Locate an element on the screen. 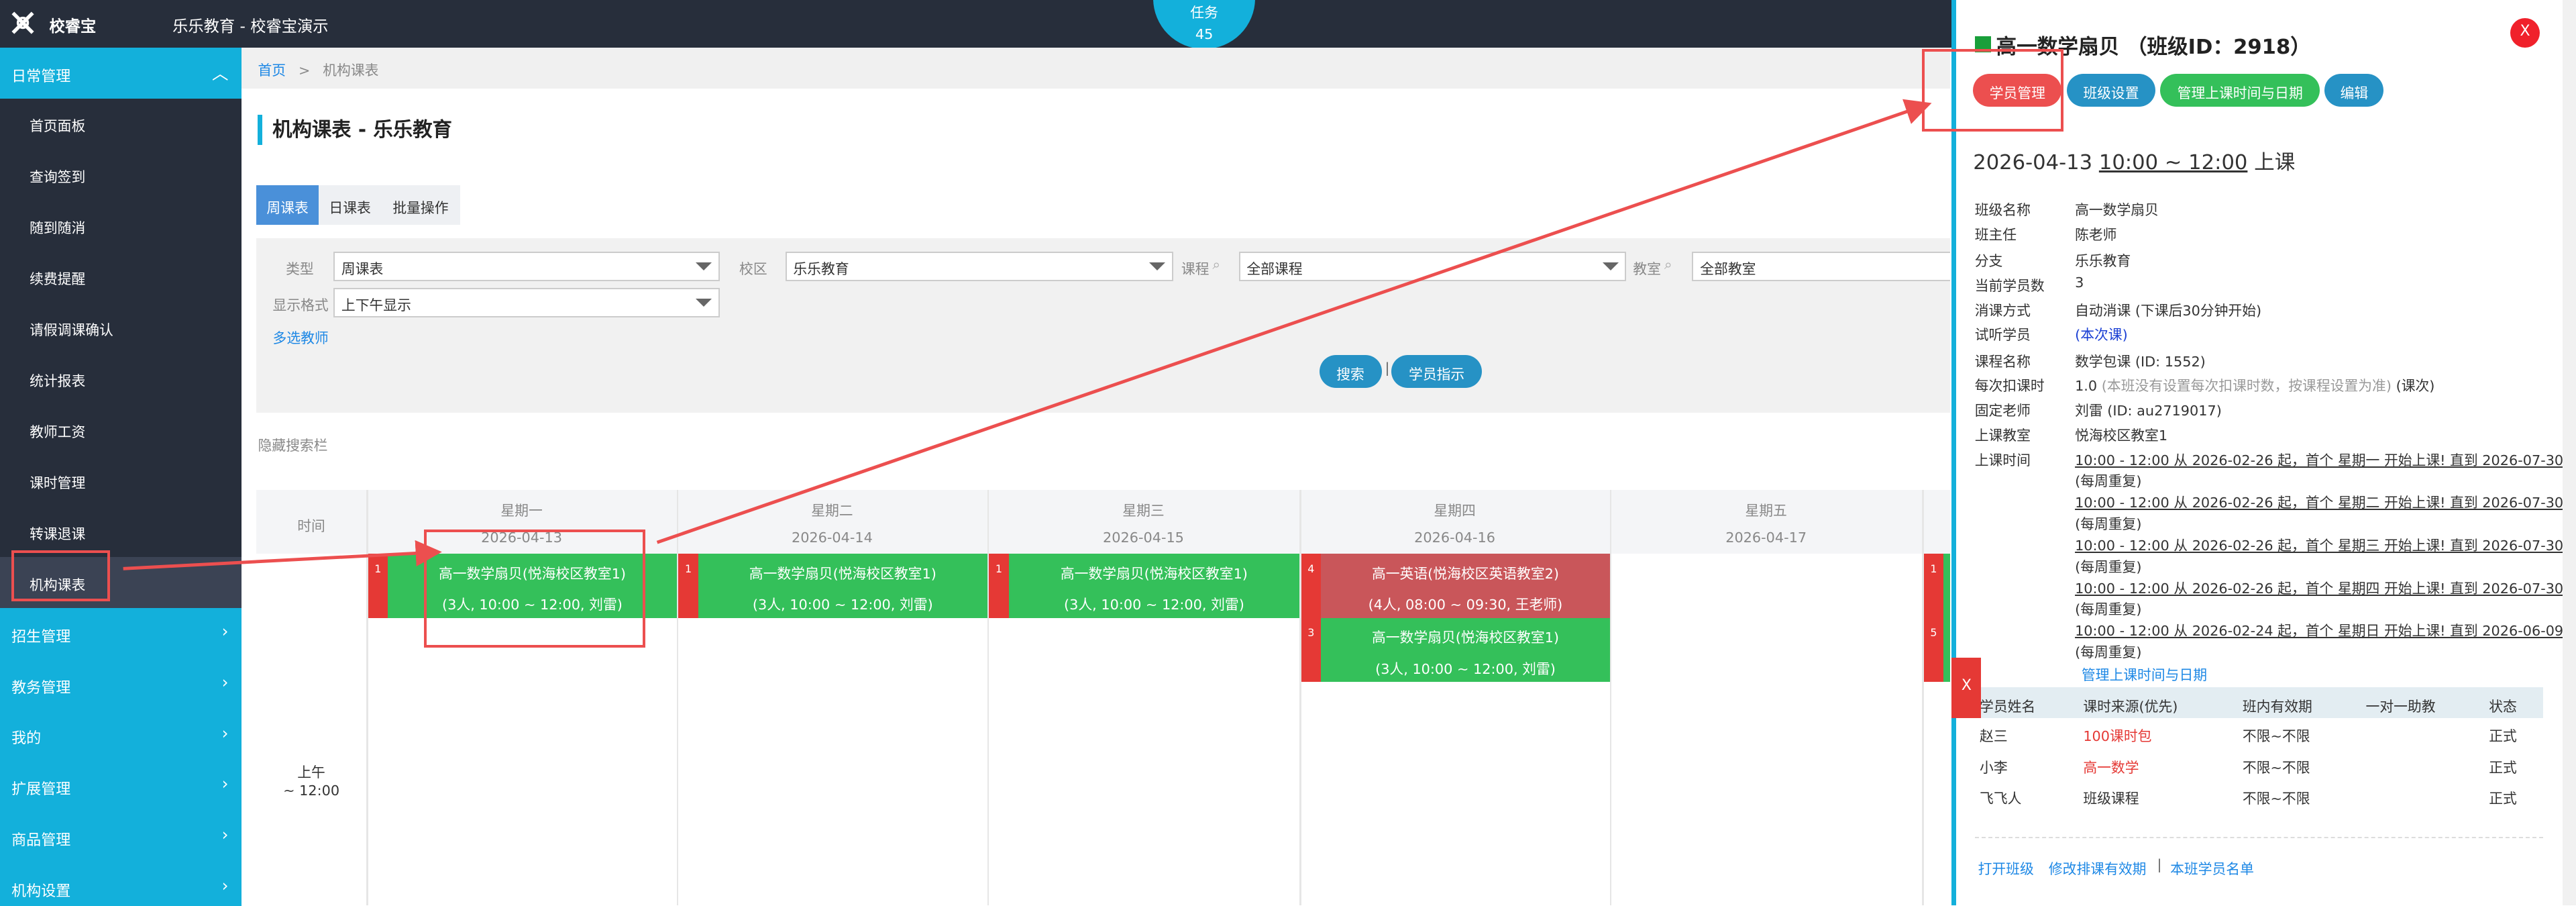  student-guide-button: 学员指示 is located at coordinates (1436, 371).